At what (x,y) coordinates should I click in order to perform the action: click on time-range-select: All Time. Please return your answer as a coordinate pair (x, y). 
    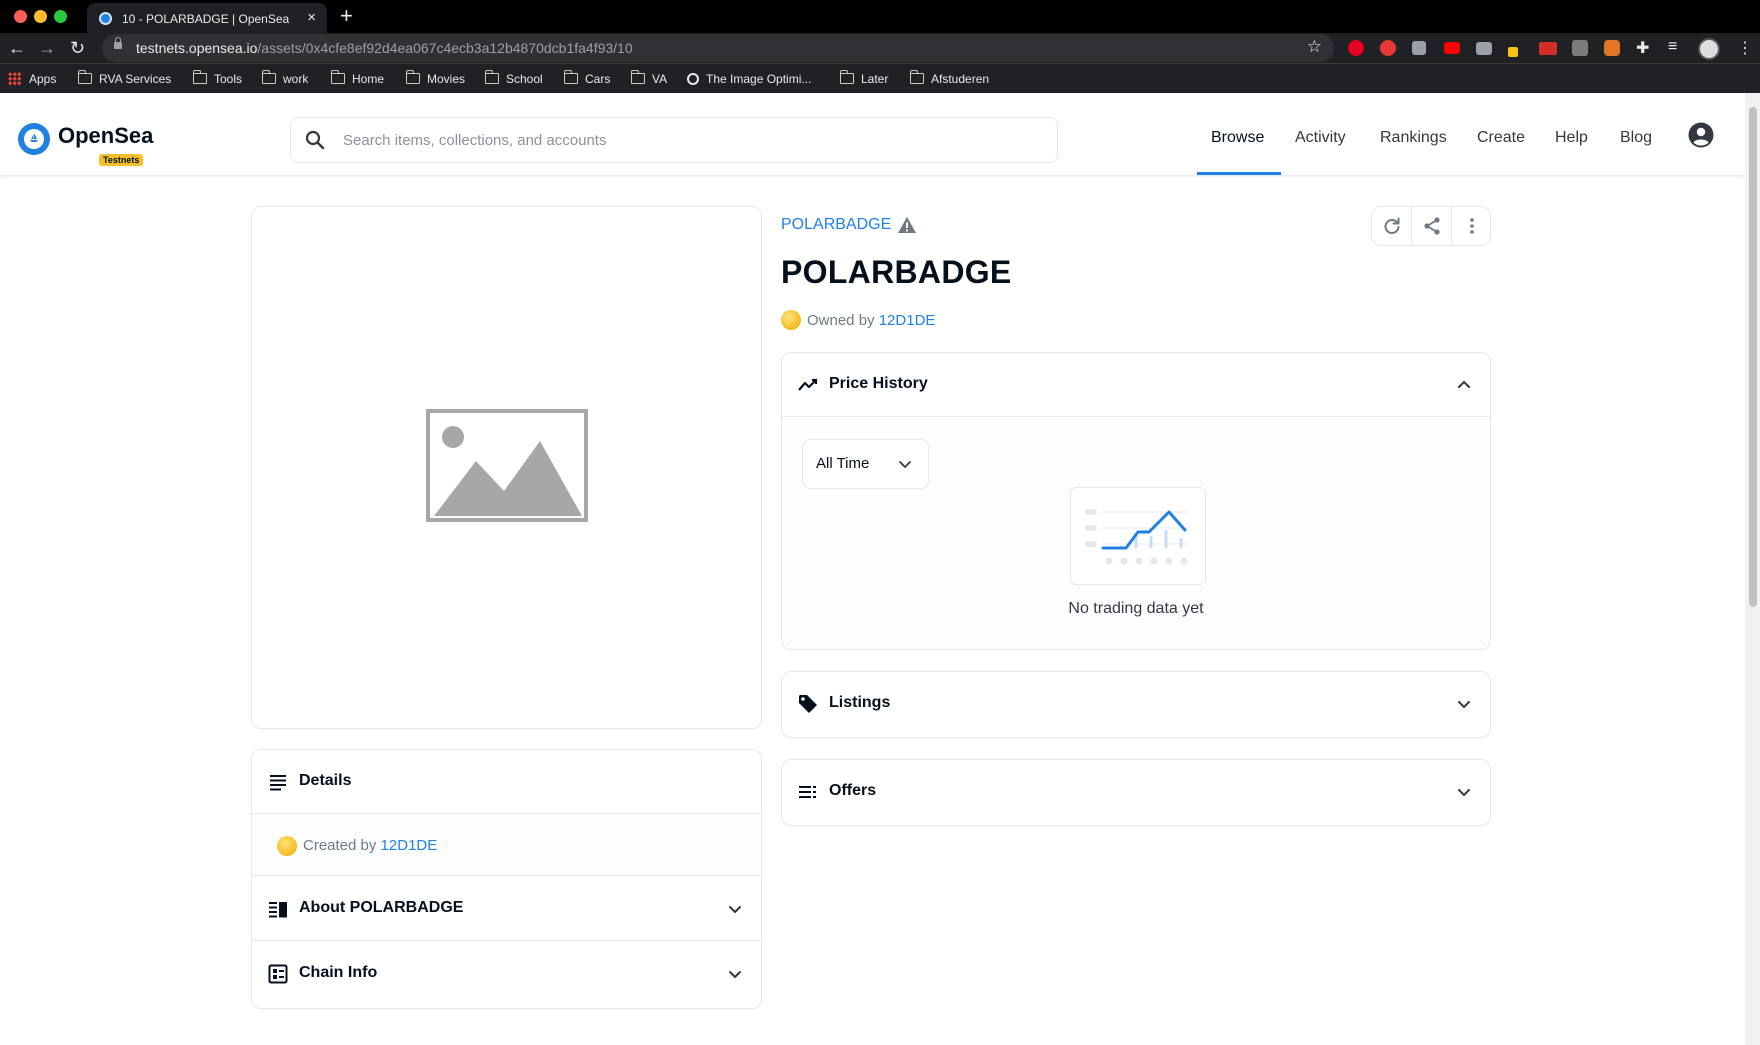
    Looking at the image, I should click on (865, 464).